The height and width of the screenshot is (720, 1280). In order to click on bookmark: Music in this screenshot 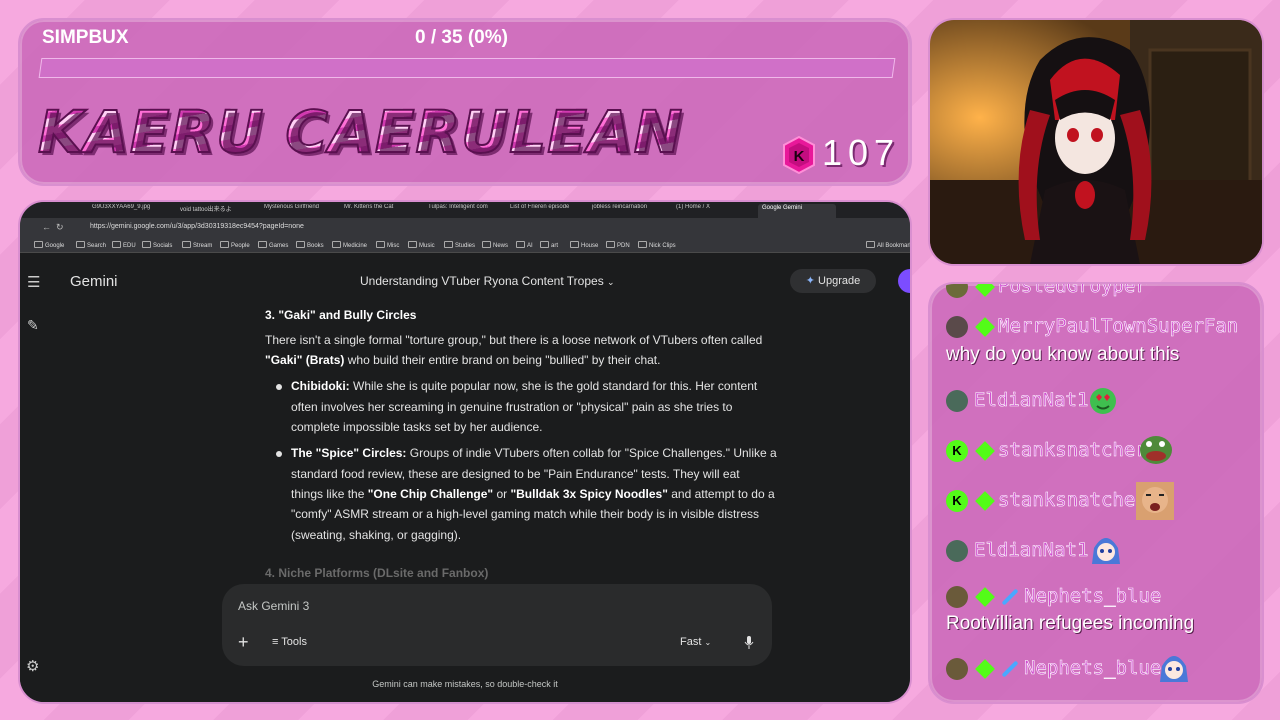, I will do `click(421, 245)`.